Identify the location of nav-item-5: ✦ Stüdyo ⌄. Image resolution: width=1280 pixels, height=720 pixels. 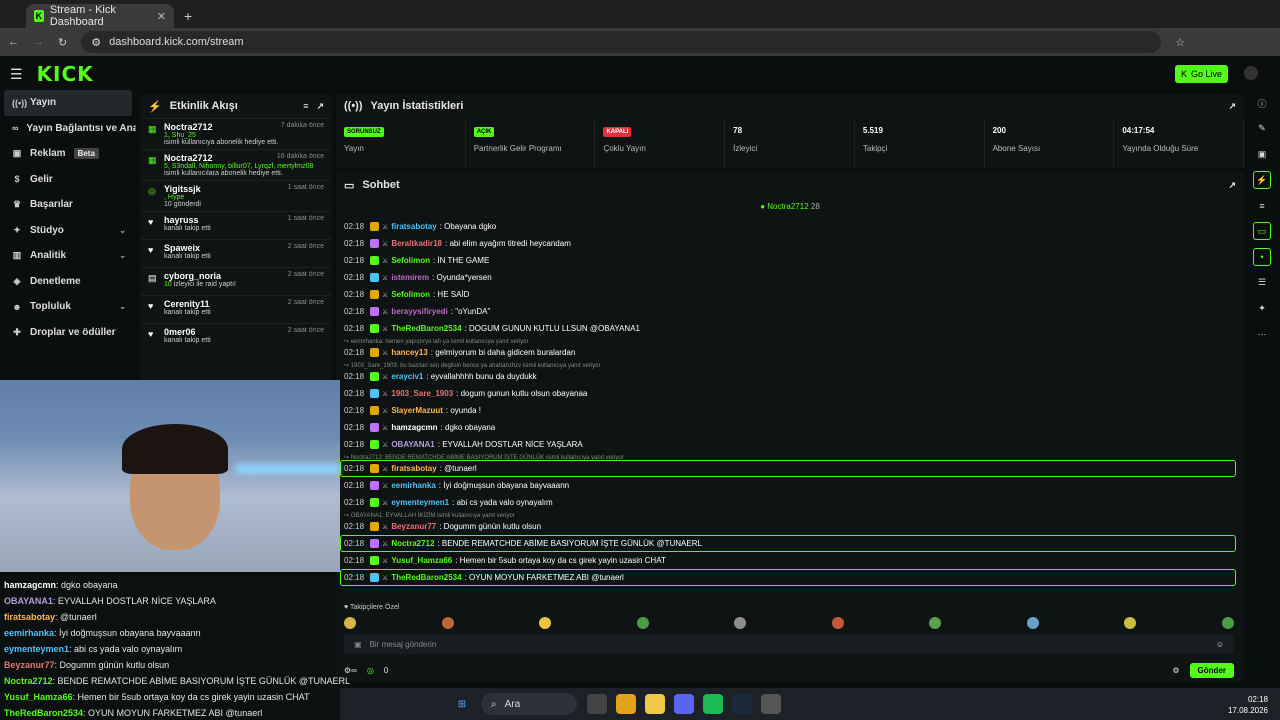
(68, 231).